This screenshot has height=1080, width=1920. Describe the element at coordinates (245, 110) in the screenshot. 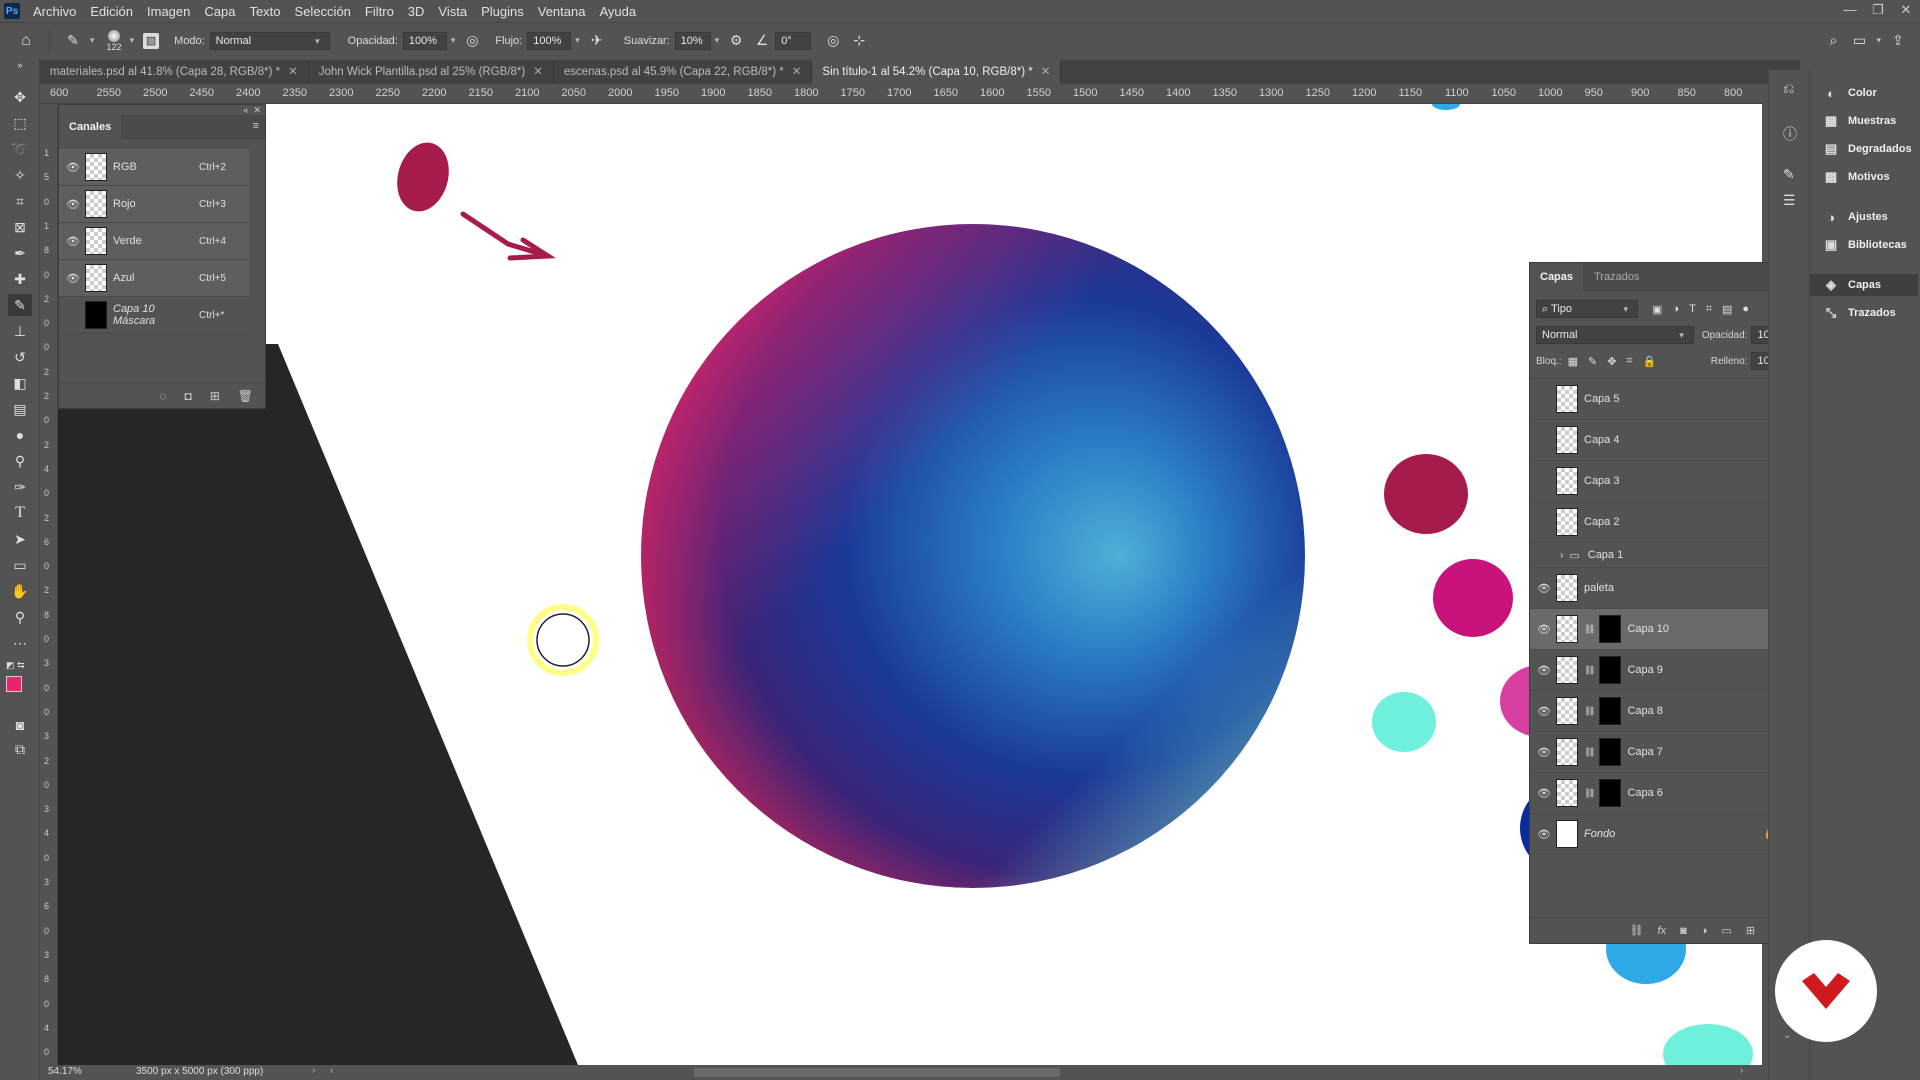

I see `collapse-icon: «` at that location.